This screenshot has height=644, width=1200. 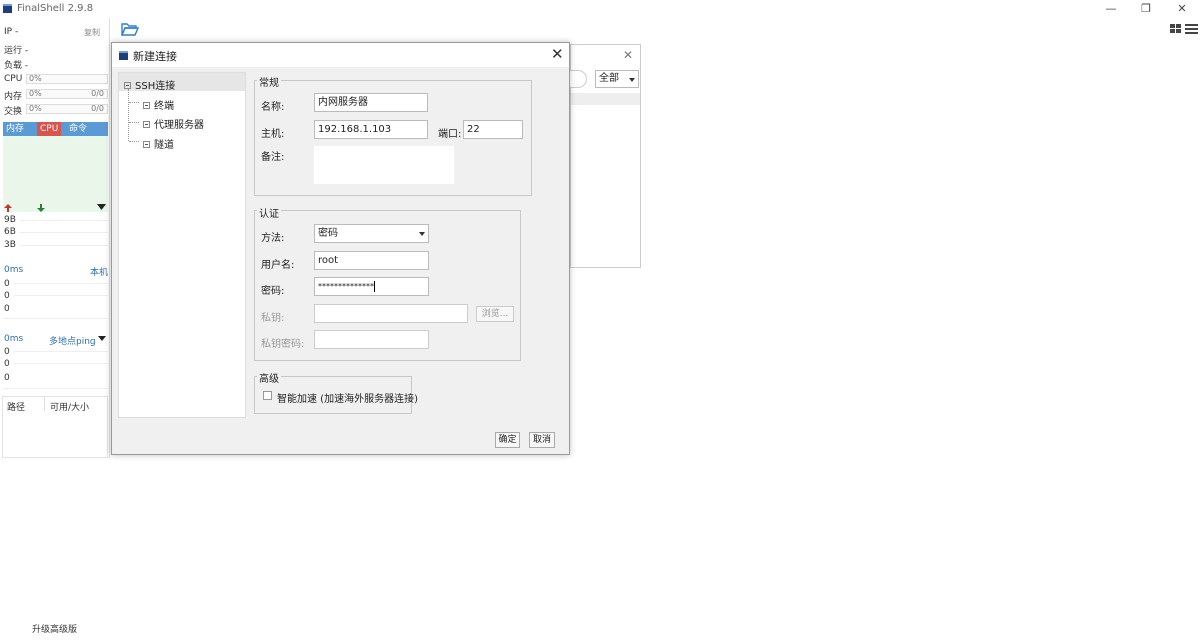 What do you see at coordinates (149, 84) in the screenshot?
I see `tree-item-ssh: SSH连接` at bounding box center [149, 84].